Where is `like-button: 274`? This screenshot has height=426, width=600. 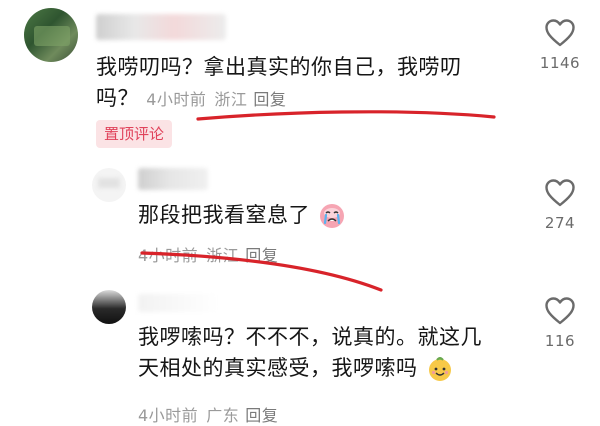 like-button: 274 is located at coordinates (560, 205).